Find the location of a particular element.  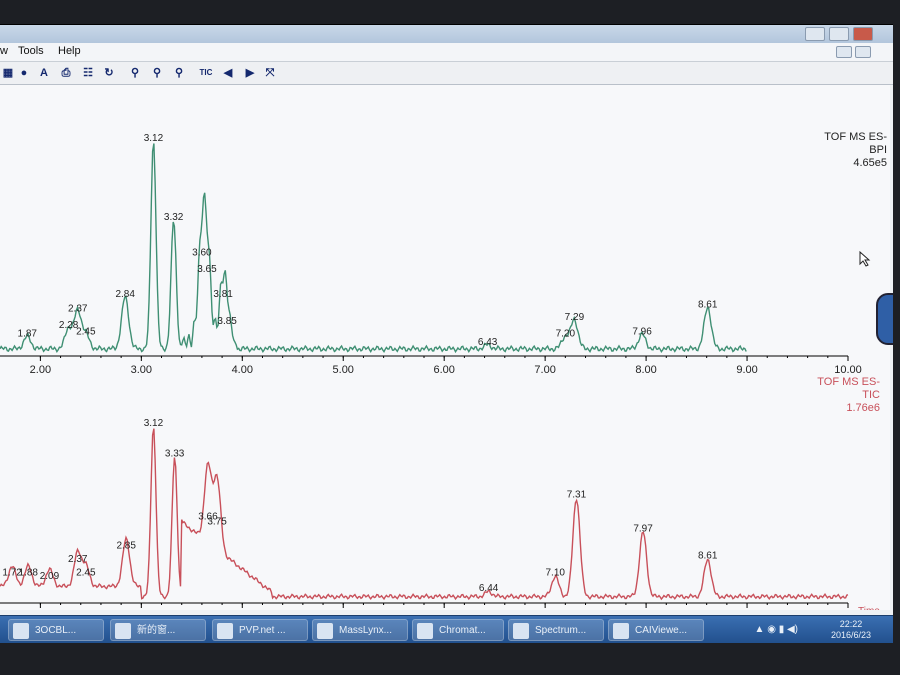

x-tick-label: 9.00 is located at coordinates (746, 370).